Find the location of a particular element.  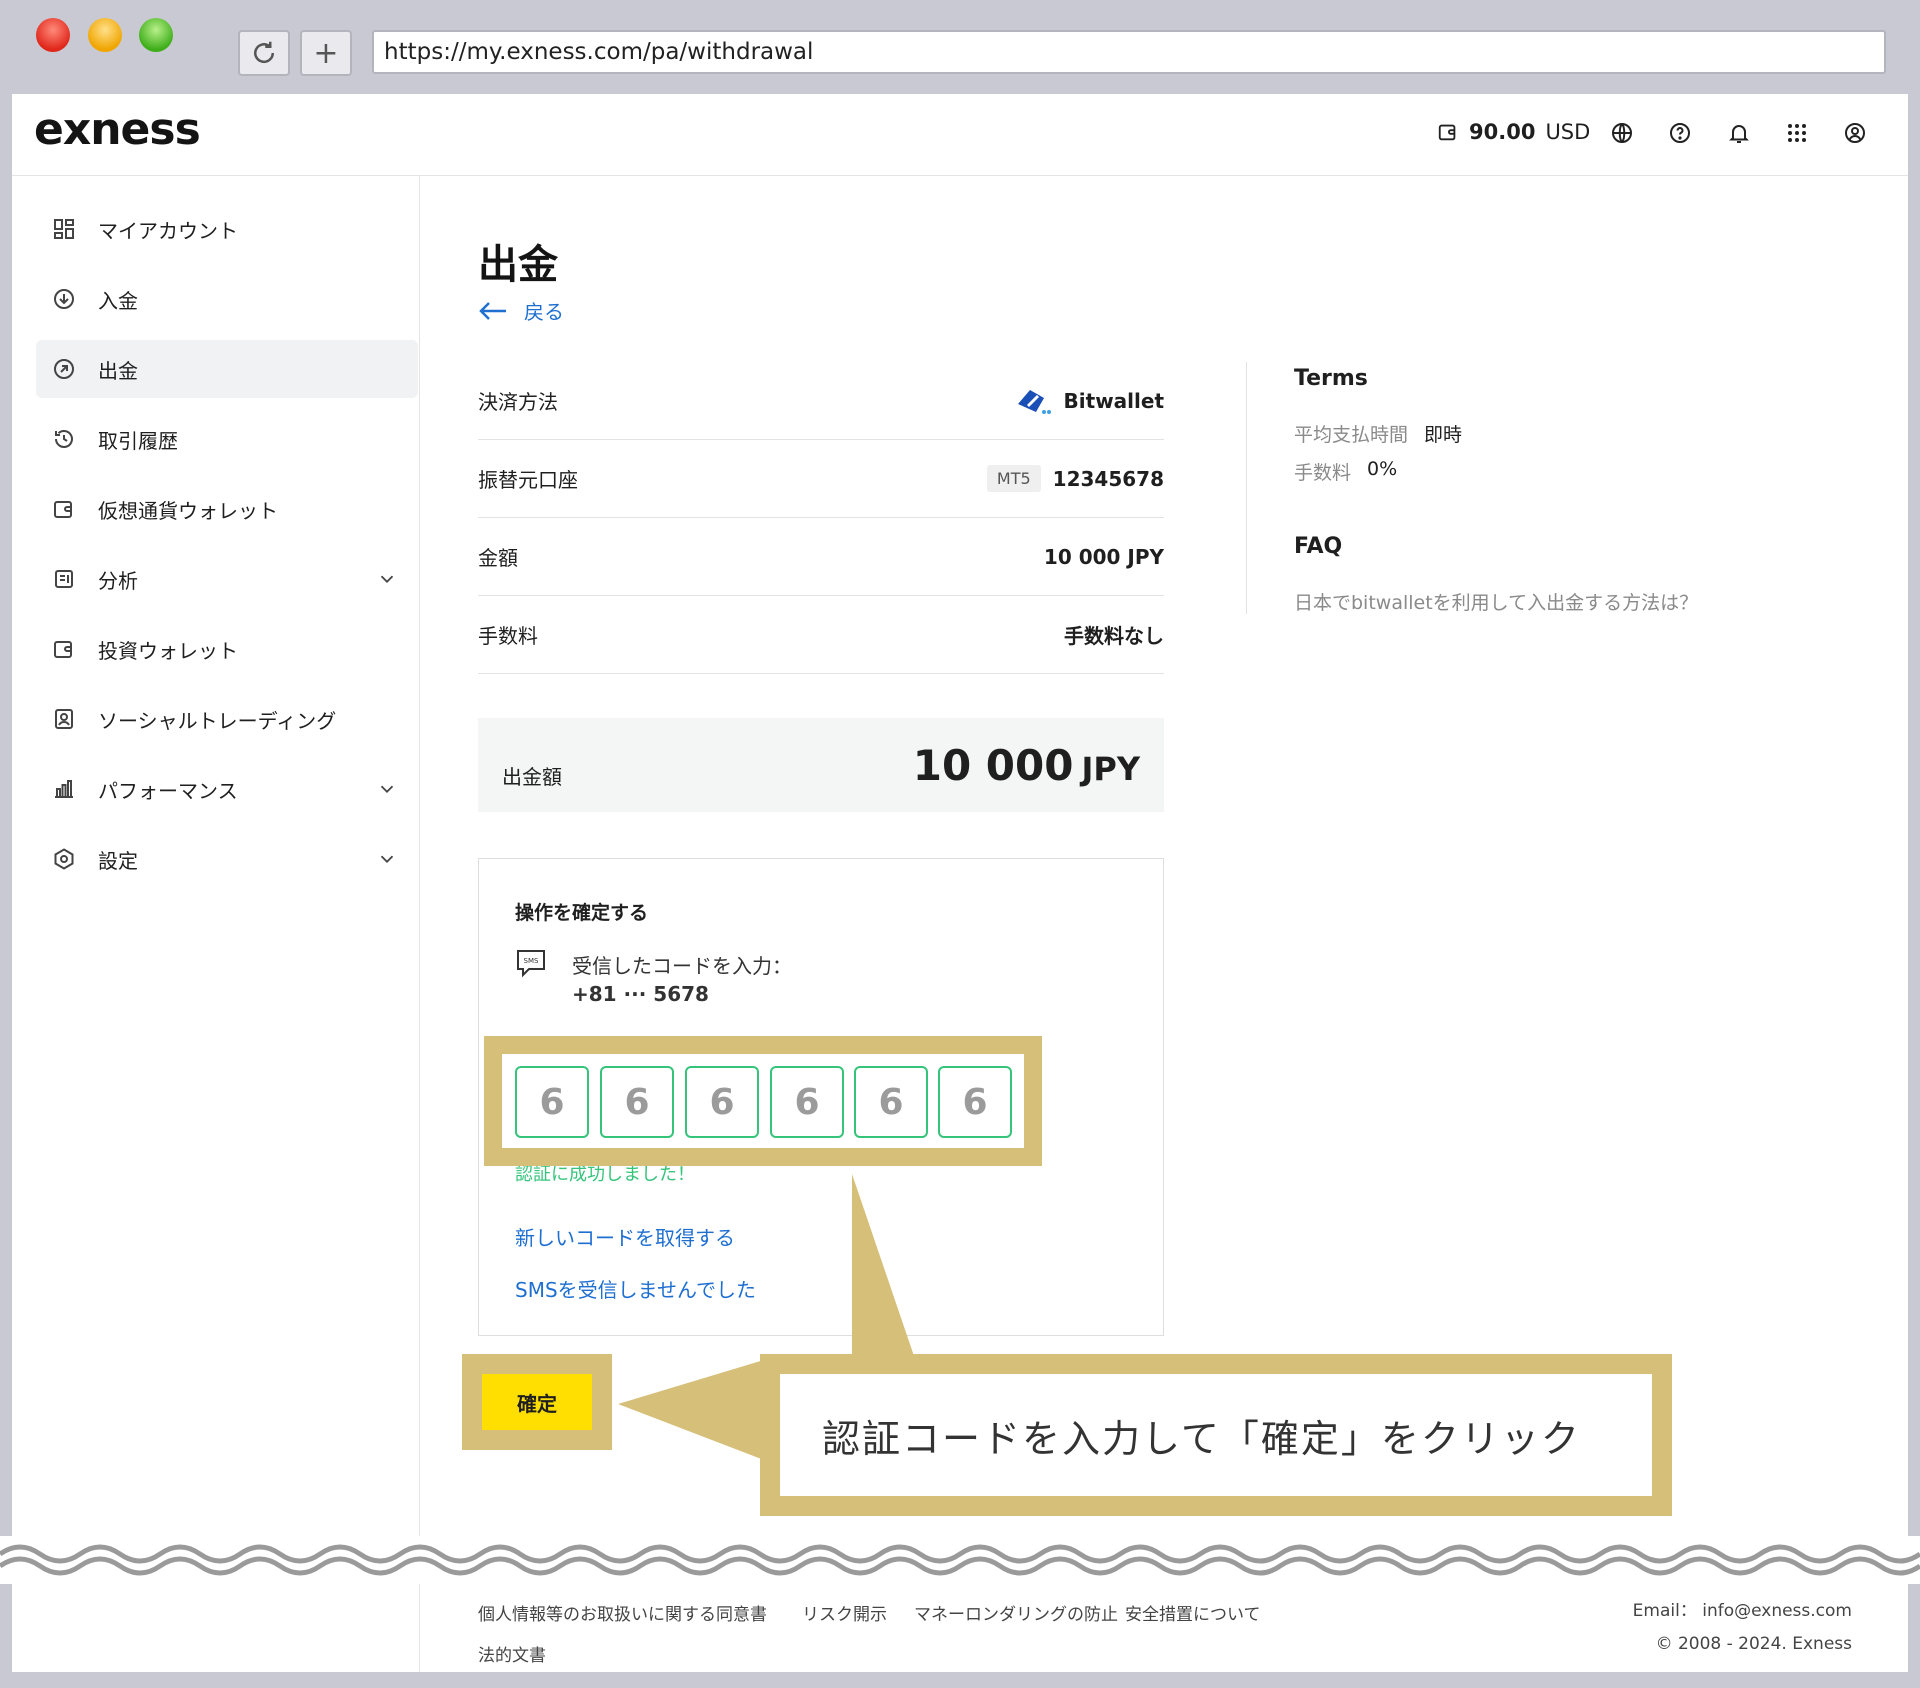

withdrawal-total: 出金額 10 000 JPY is located at coordinates (821, 765).